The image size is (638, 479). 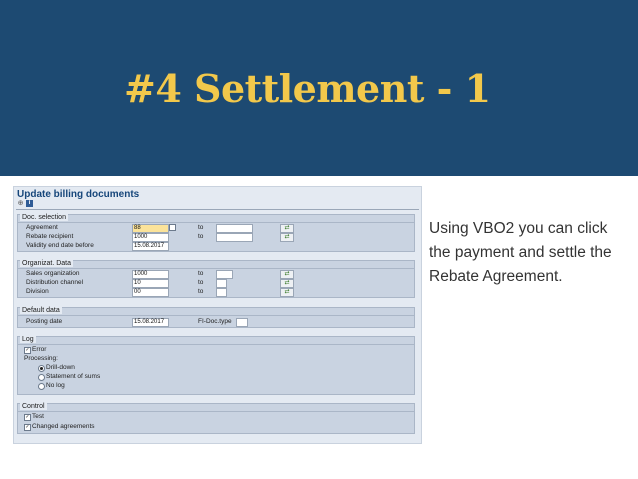 I want to click on rebate-recipient-to-field, so click(x=234, y=237).